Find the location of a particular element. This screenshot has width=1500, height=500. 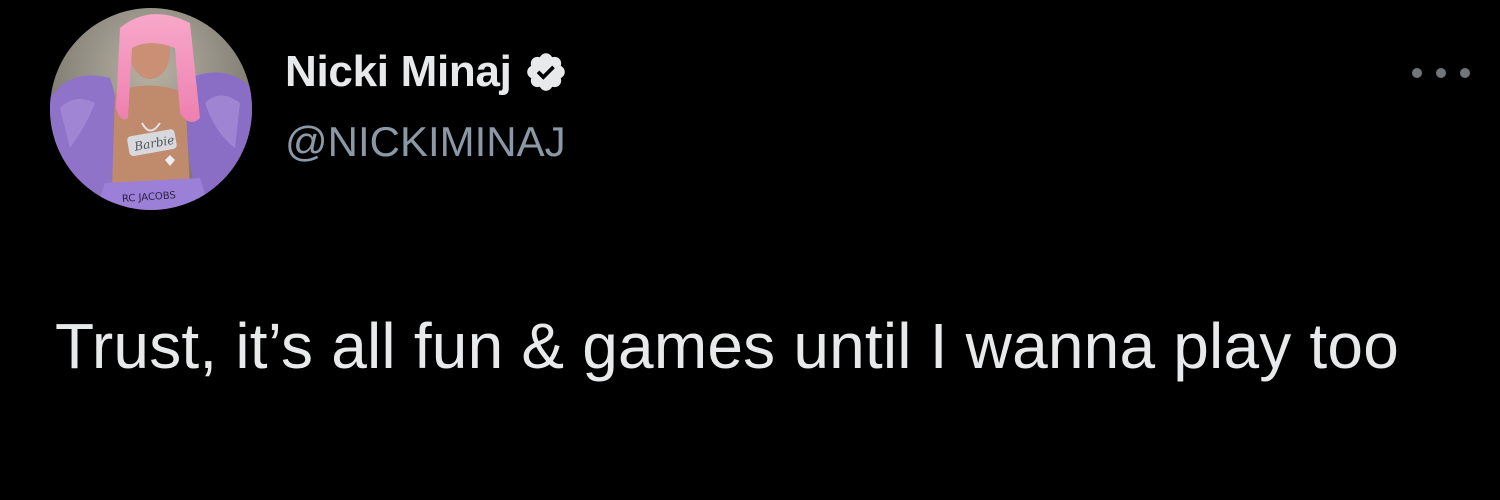

author-row: Nicki Minaj is located at coordinates (426, 72).